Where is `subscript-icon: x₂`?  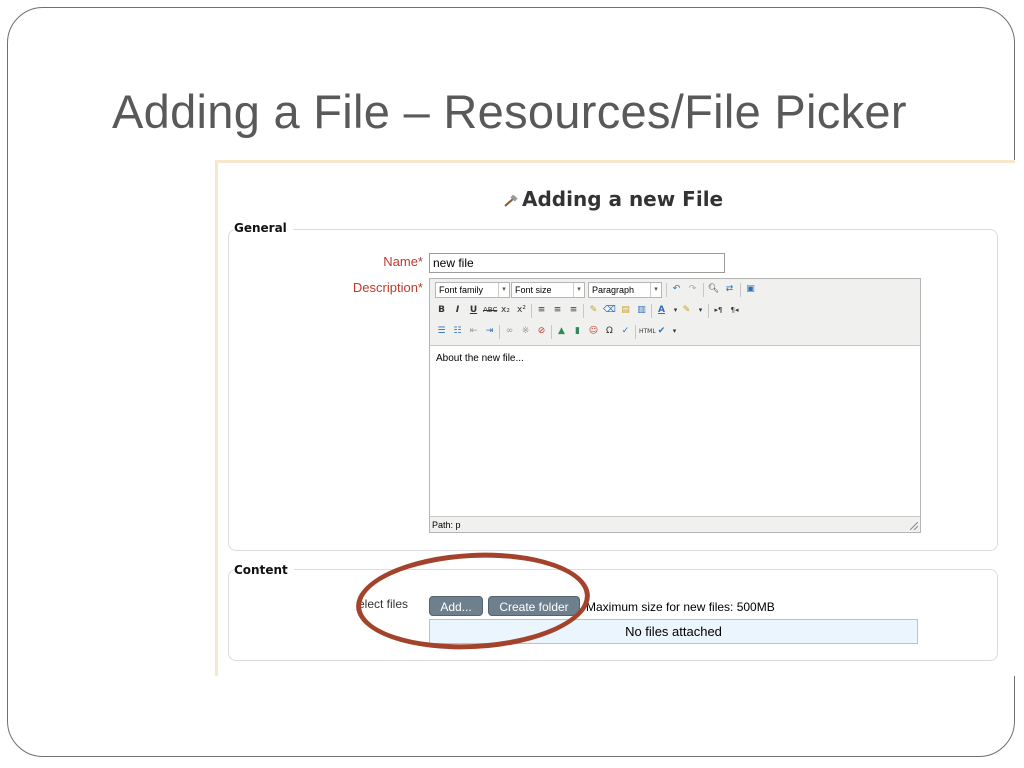
subscript-icon: x₂ is located at coordinates (505, 310).